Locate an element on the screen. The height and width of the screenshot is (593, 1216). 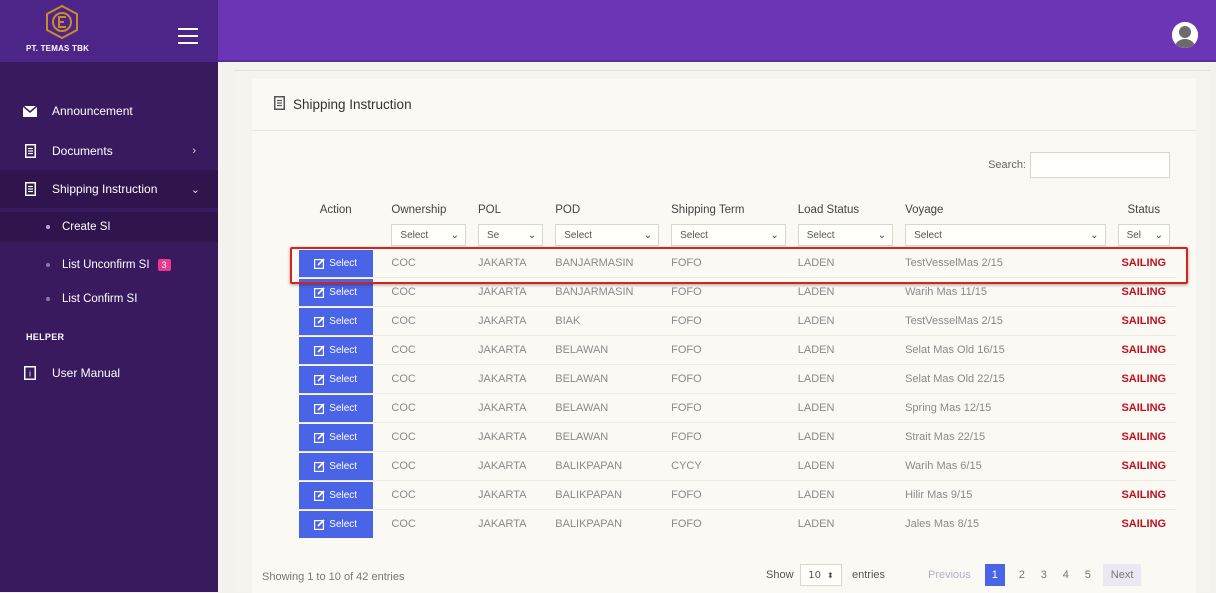
sidebar-item-documents: Documents › is located at coordinates (109, 151).